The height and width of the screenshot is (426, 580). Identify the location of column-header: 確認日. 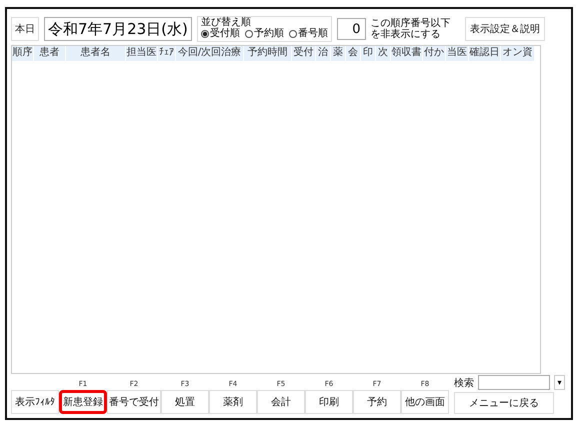
(485, 53).